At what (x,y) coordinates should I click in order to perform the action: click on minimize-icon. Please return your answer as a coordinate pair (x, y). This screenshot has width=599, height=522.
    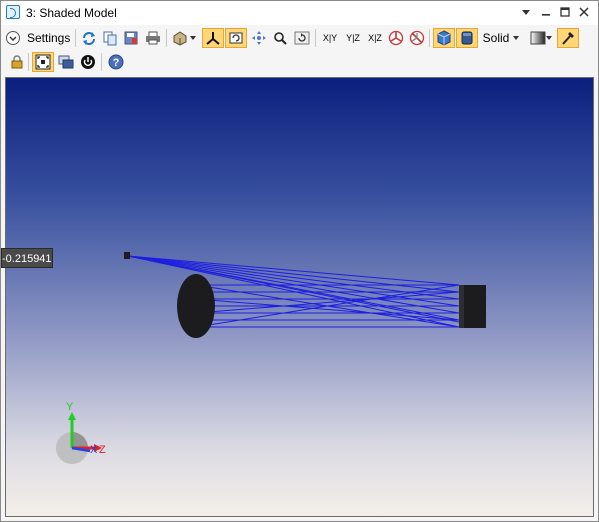
    Looking at the image, I should click on (546, 15).